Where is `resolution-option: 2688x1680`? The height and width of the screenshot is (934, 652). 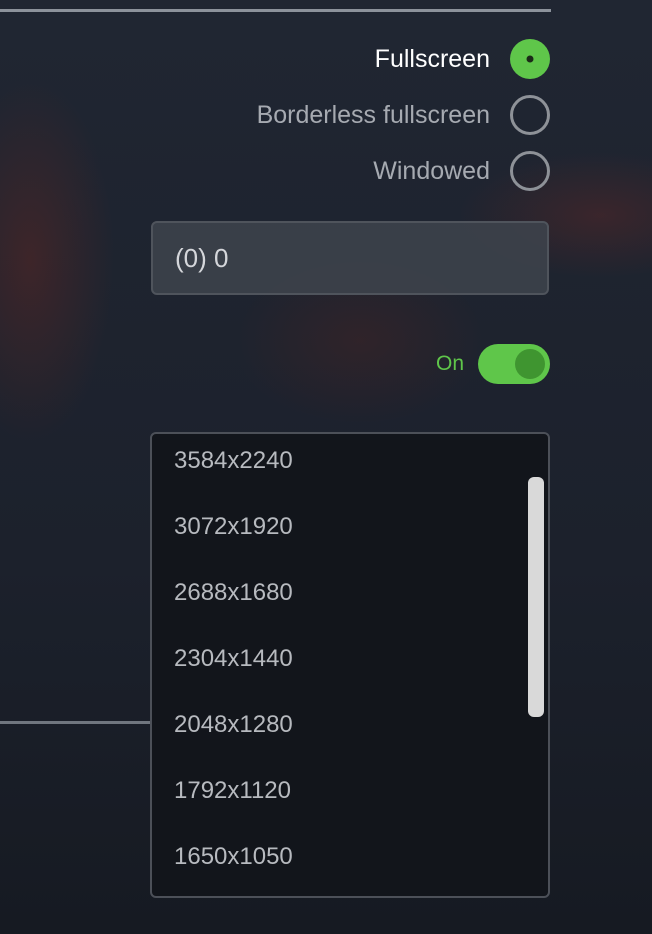 resolution-option: 2688x1680 is located at coordinates (350, 593).